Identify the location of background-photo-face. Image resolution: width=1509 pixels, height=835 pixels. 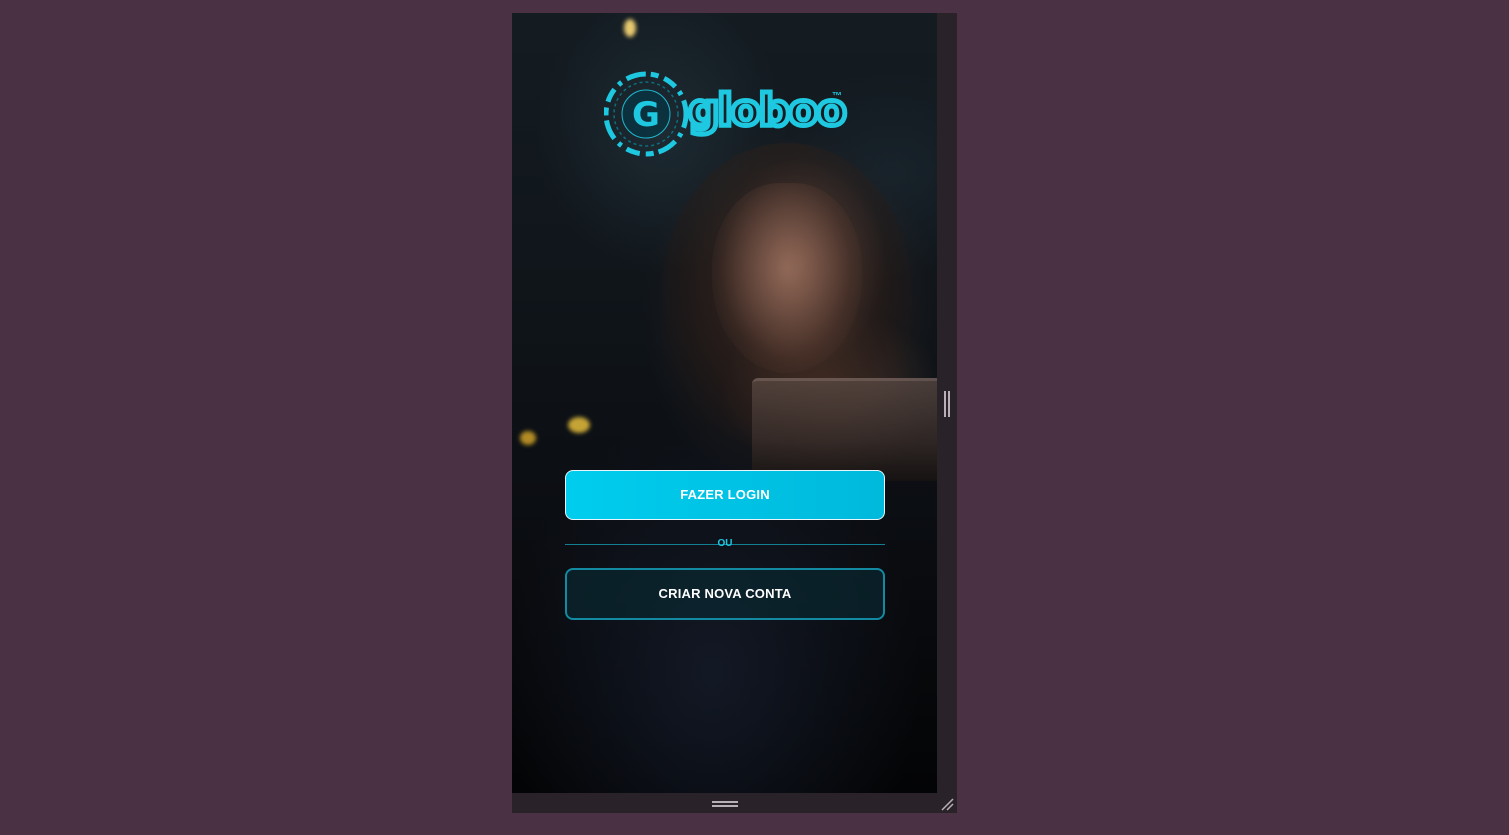
(787, 278).